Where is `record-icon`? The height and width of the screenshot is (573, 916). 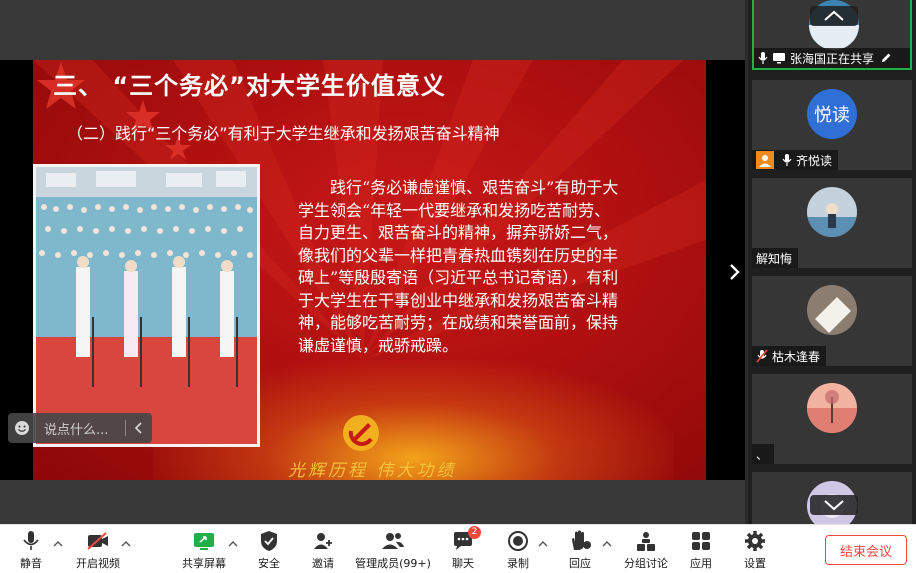
record-icon is located at coordinates (518, 540).